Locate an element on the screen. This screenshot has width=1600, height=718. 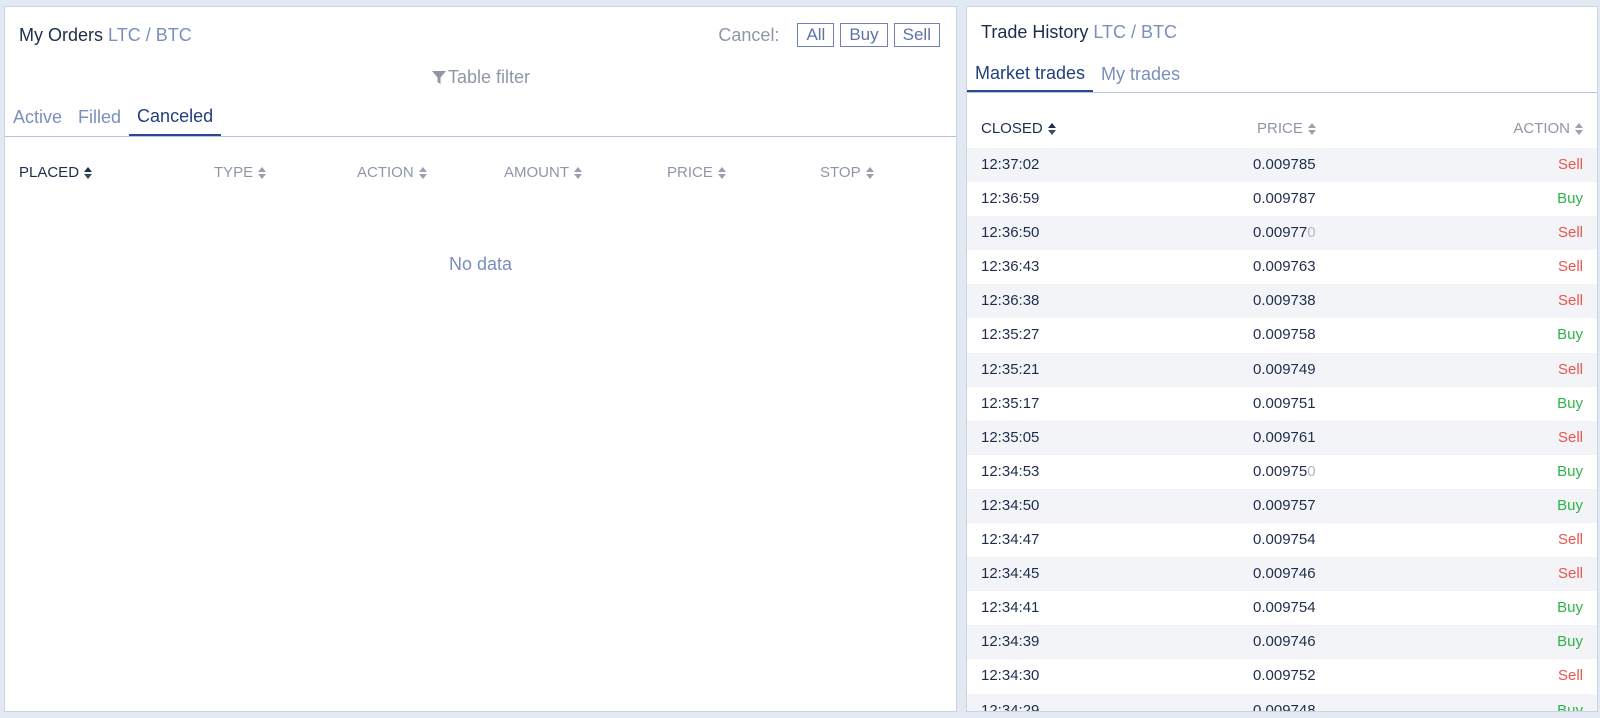
orders-column-stop: STOP is located at coordinates (847, 172).